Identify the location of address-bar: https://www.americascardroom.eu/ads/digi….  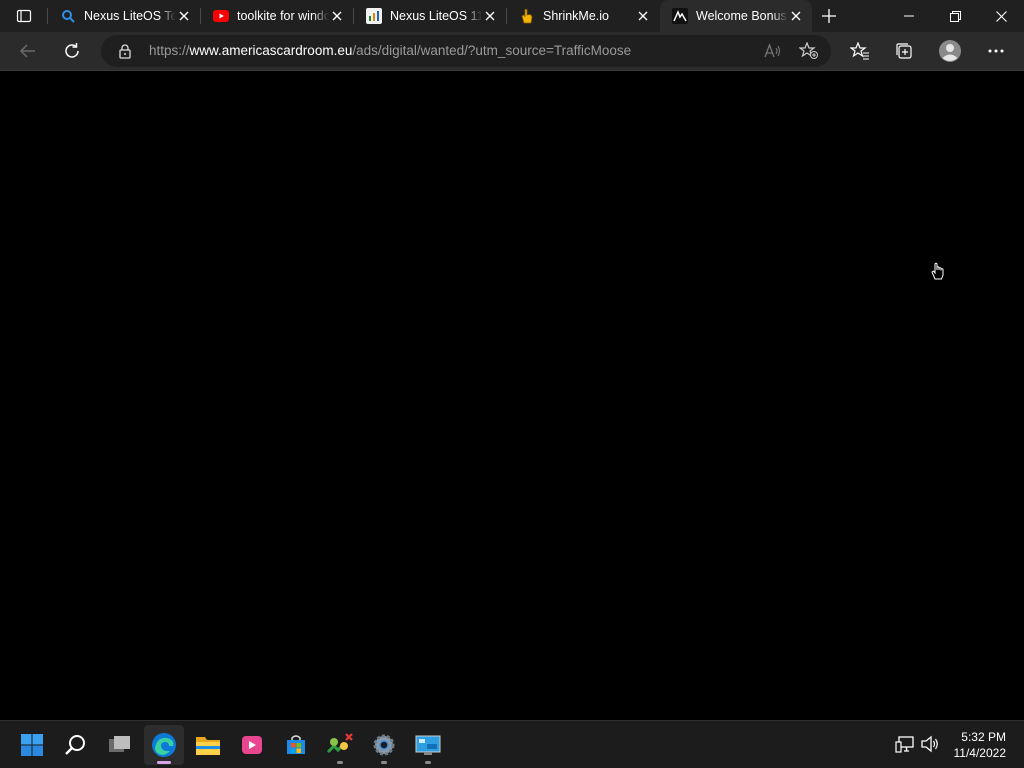
(466, 51).